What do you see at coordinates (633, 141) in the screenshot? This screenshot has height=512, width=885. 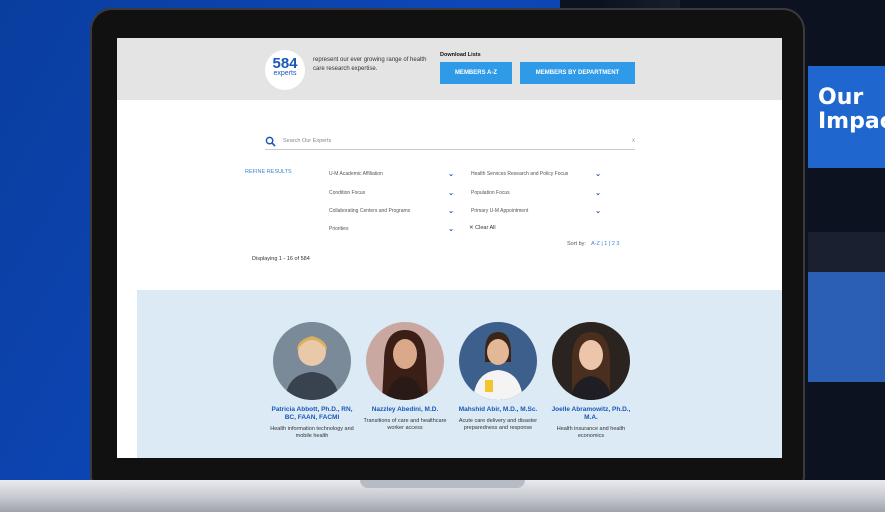 I see `search-clear-icon: x` at bounding box center [633, 141].